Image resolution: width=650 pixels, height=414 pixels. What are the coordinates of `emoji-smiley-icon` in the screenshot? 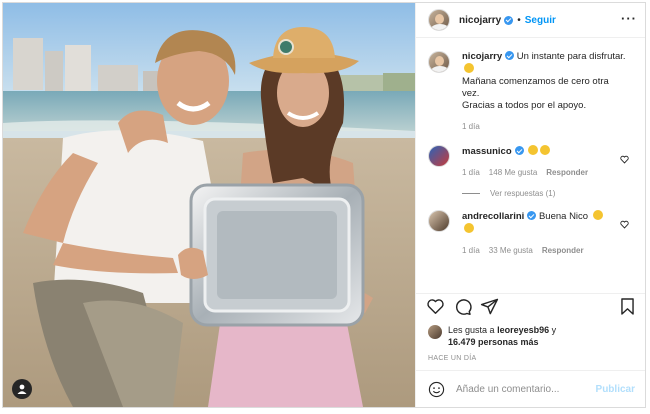 It's located at (436, 389).